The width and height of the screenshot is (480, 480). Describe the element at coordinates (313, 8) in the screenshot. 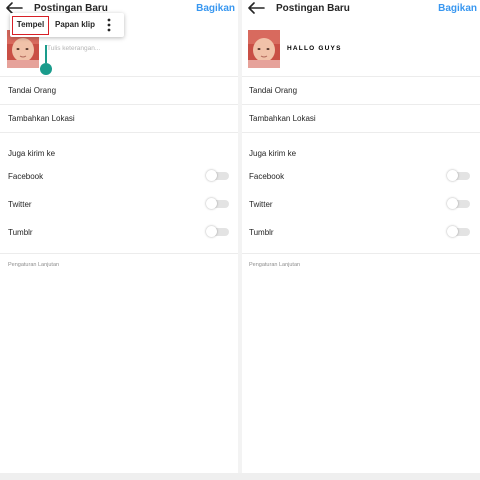

I see `page-title: Postingan Baru` at that location.